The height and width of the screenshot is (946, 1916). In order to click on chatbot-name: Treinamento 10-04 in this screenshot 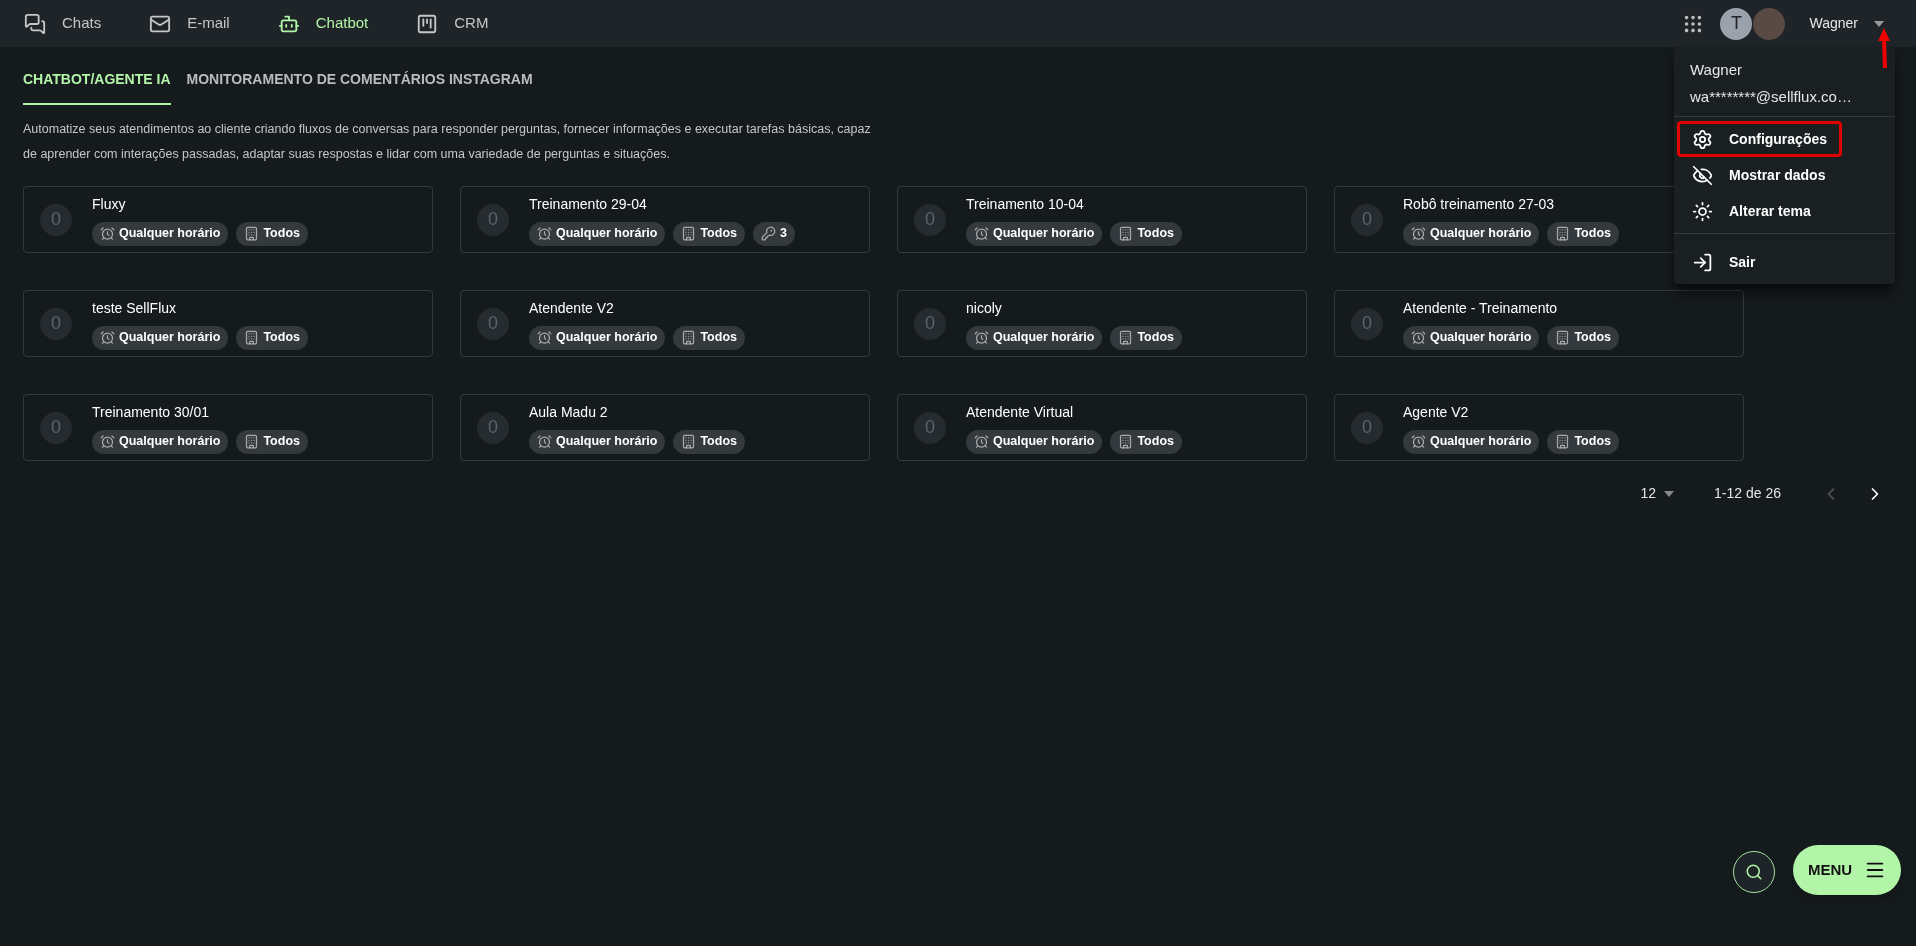, I will do `click(1025, 204)`.